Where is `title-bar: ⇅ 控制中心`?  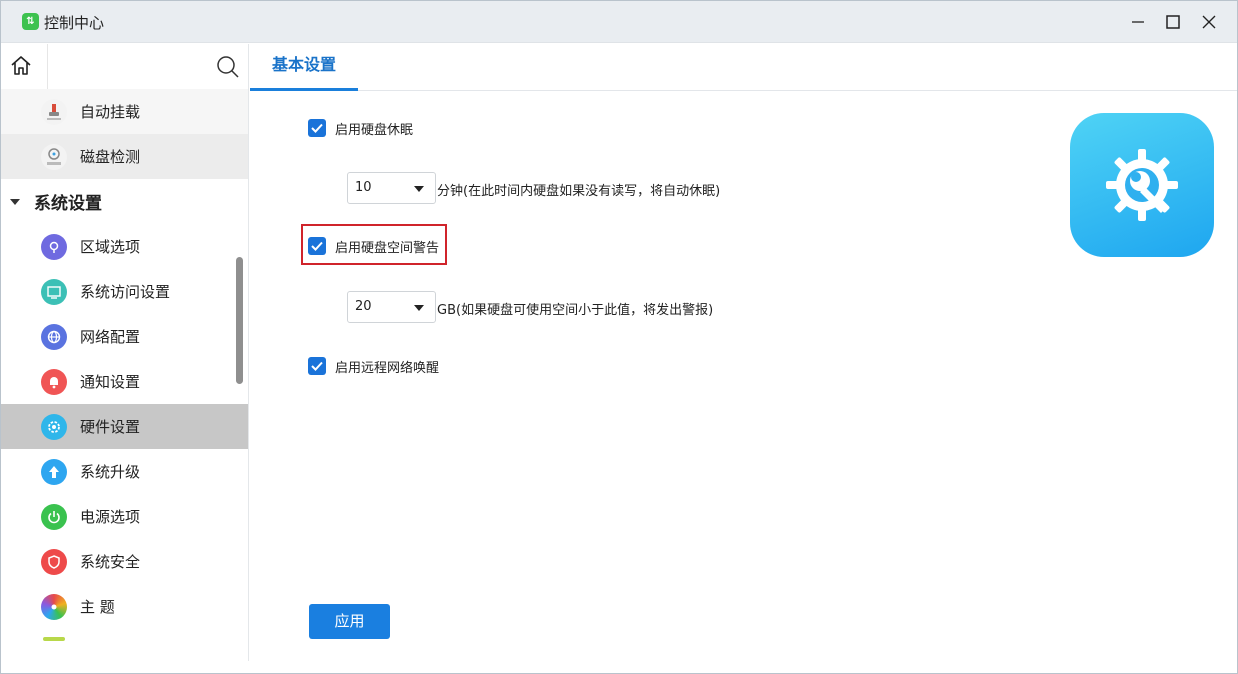 title-bar: ⇅ 控制中心 is located at coordinates (619, 22).